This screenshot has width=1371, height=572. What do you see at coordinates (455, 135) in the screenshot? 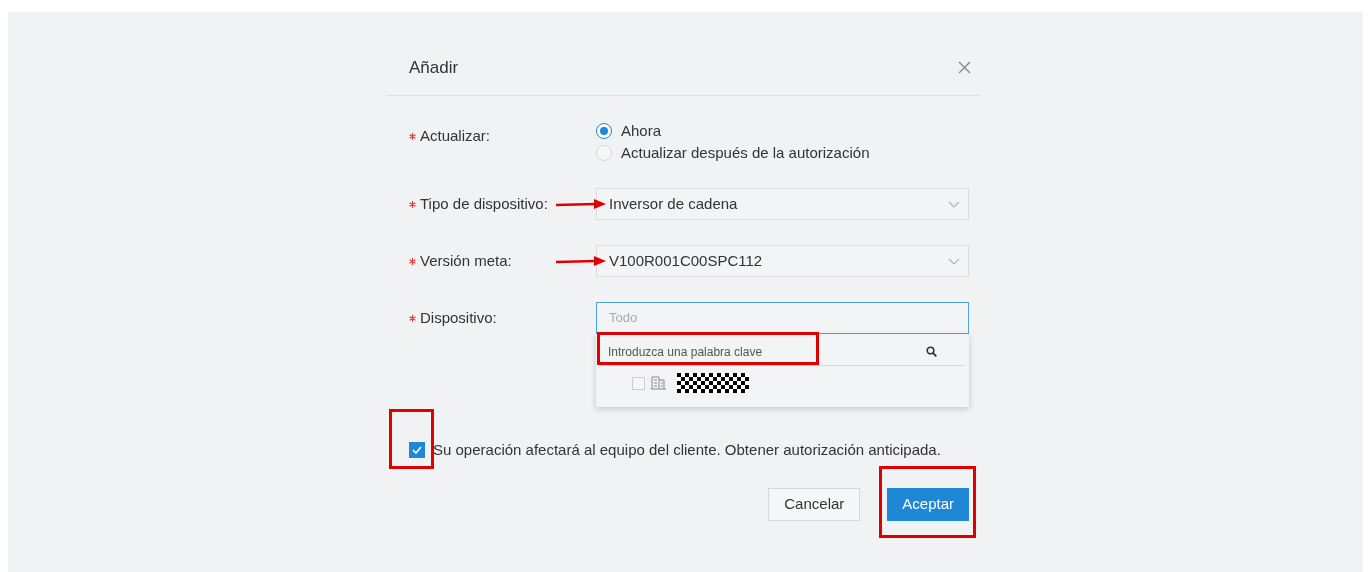
I see `field-label: Actualizar:` at bounding box center [455, 135].